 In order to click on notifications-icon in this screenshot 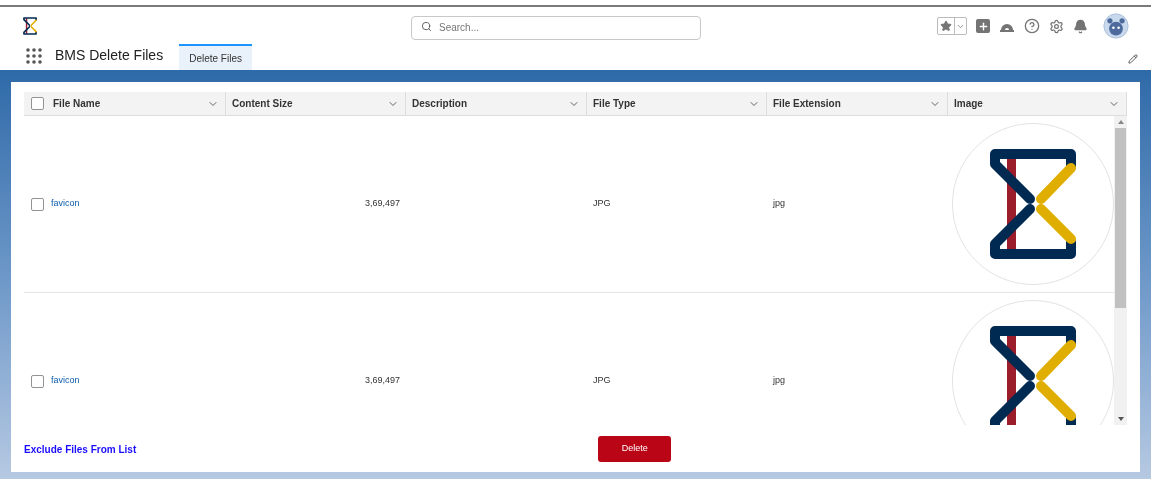, I will do `click(1080, 26)`.